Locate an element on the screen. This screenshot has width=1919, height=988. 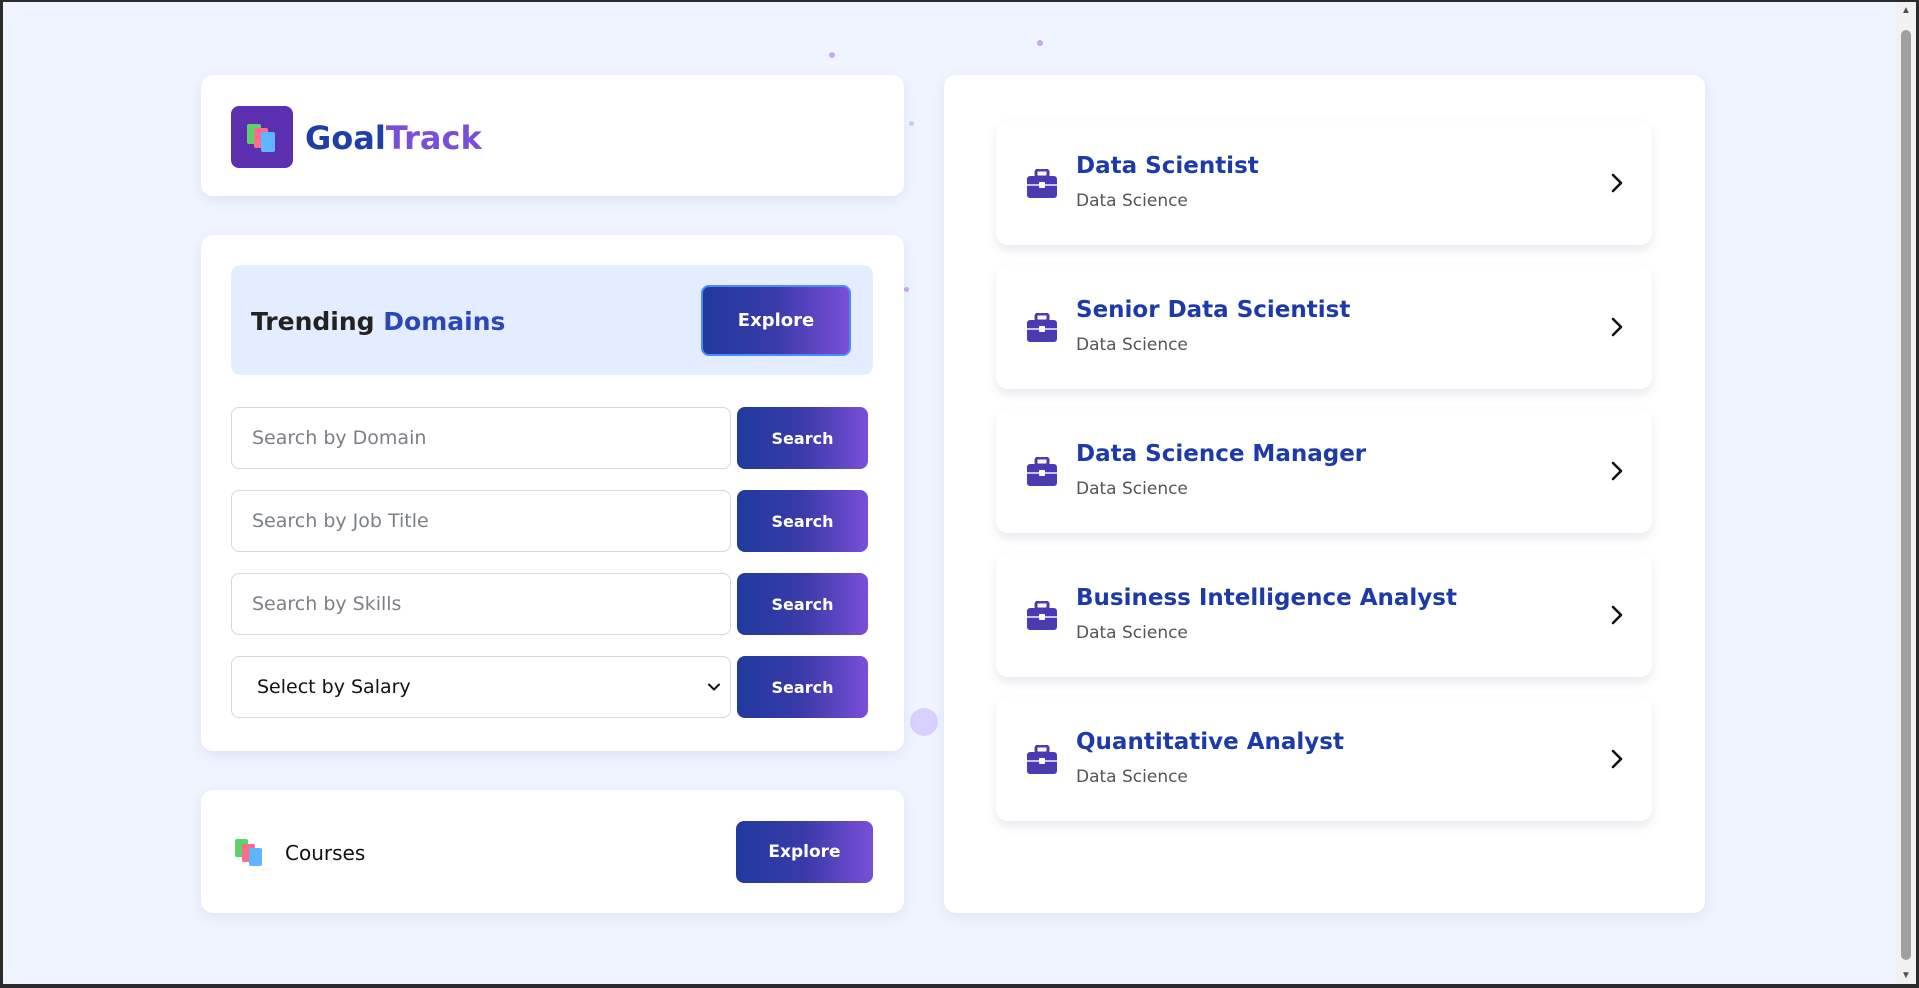
domain-search-row: Search is located at coordinates (552, 438).